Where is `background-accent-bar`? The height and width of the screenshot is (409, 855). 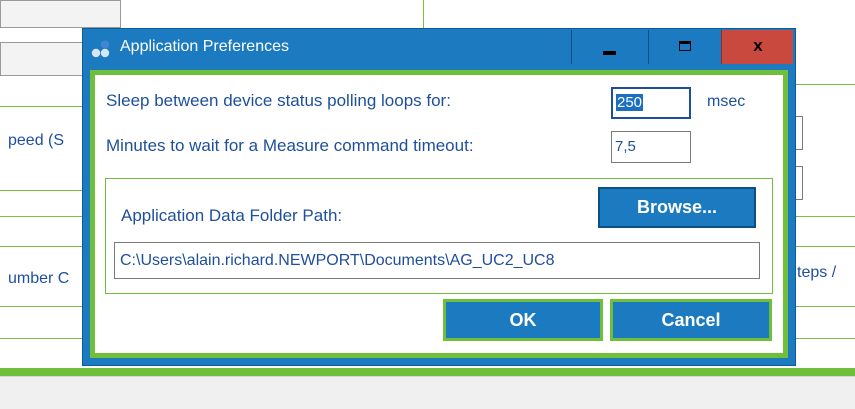 background-accent-bar is located at coordinates (427, 372).